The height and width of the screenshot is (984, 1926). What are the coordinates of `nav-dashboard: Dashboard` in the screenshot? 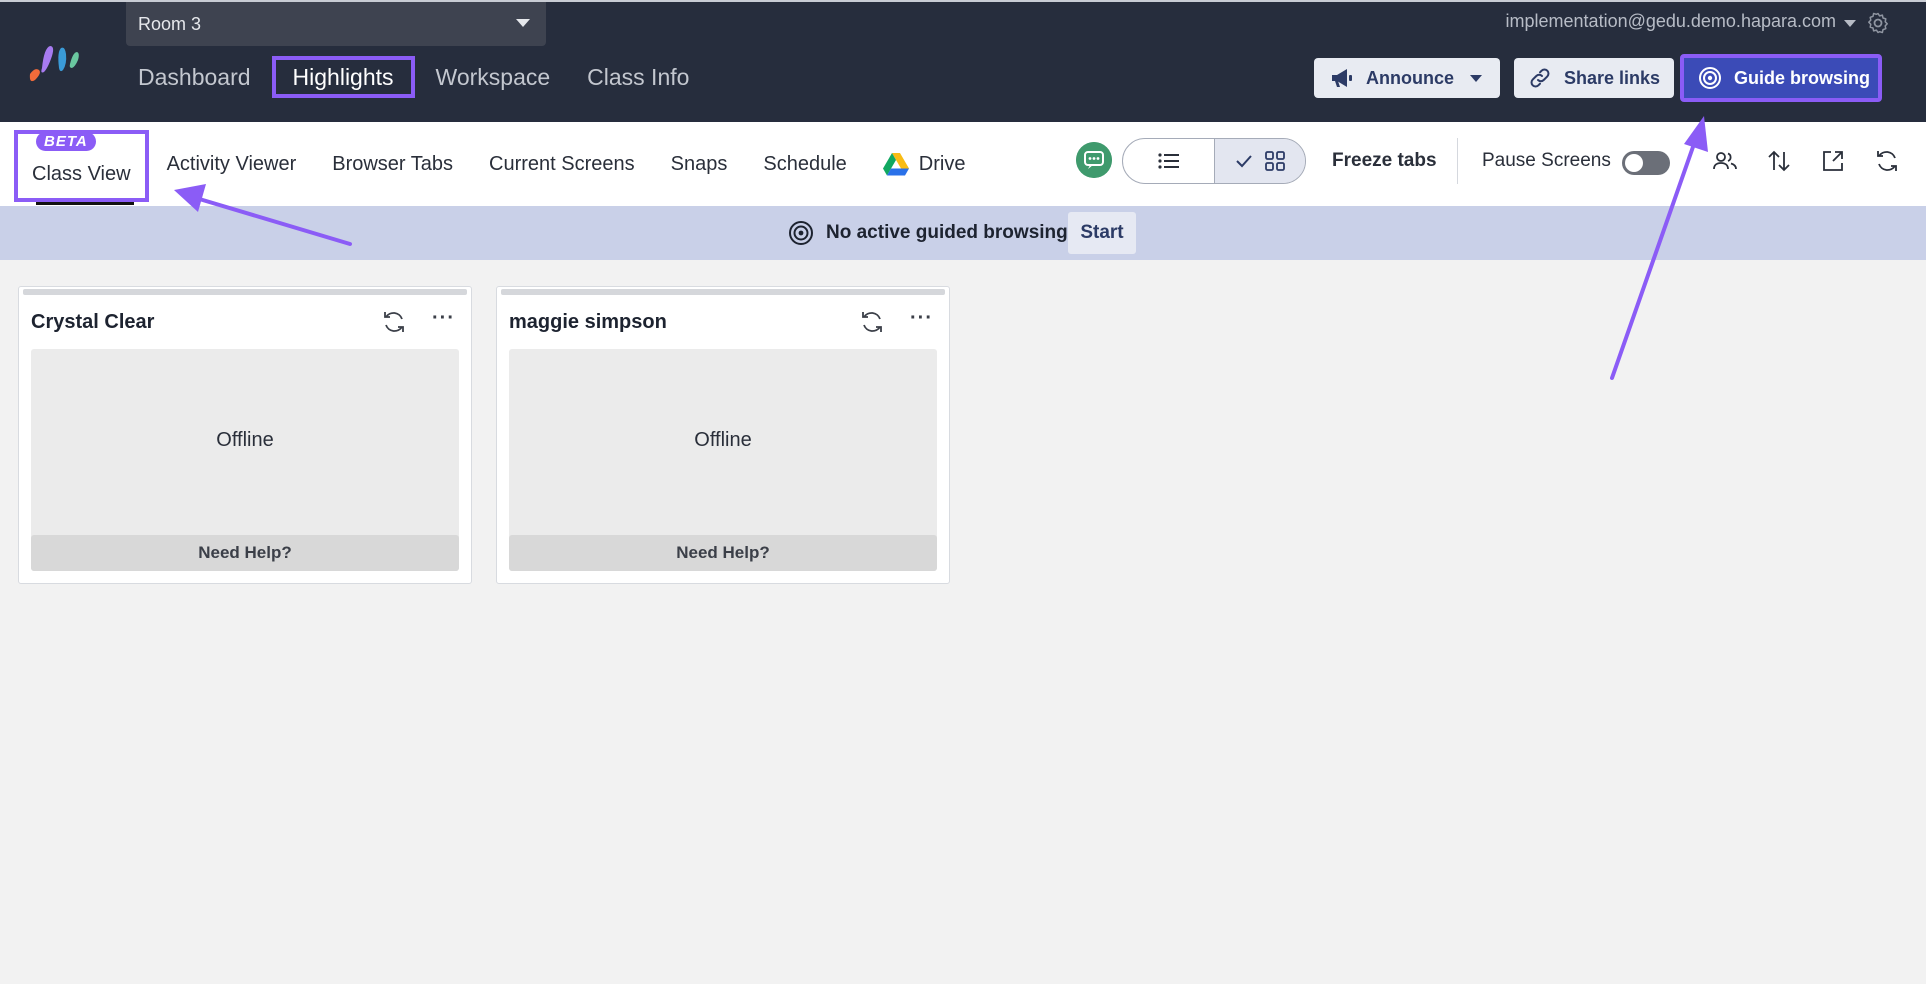 It's located at (194, 77).